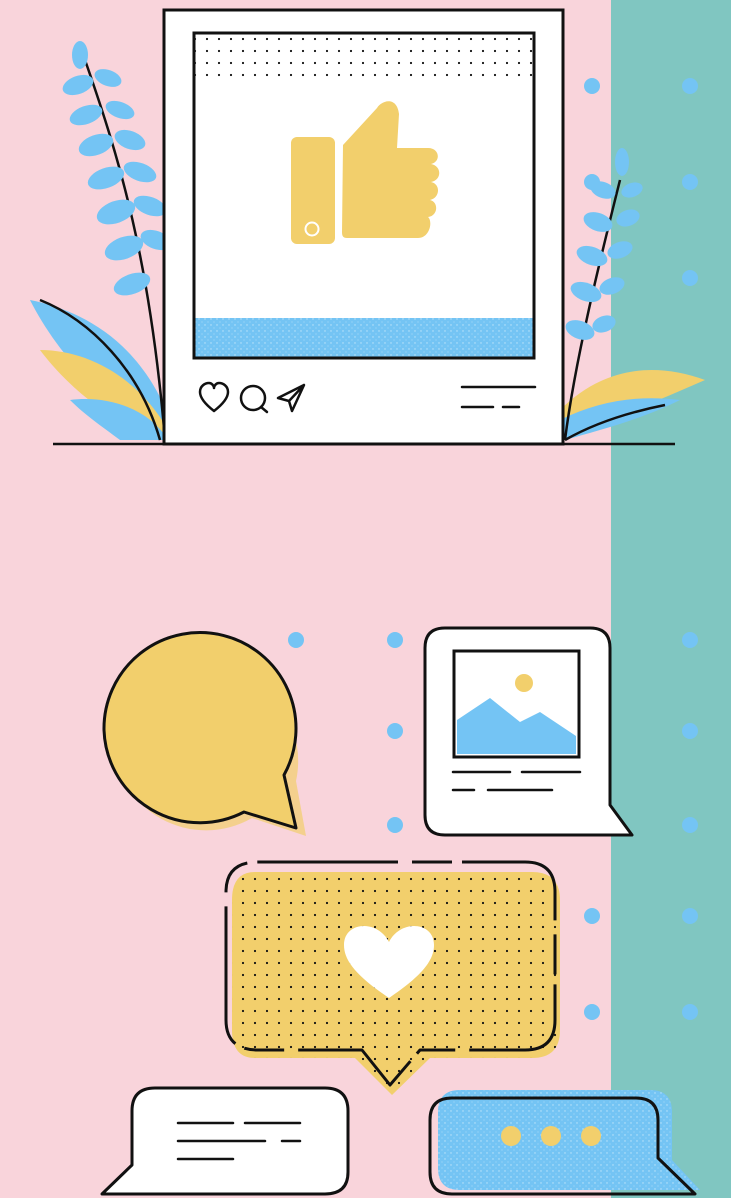  Describe the element at coordinates (225, 1141) in the screenshot. I see `text-message-bubble` at that location.